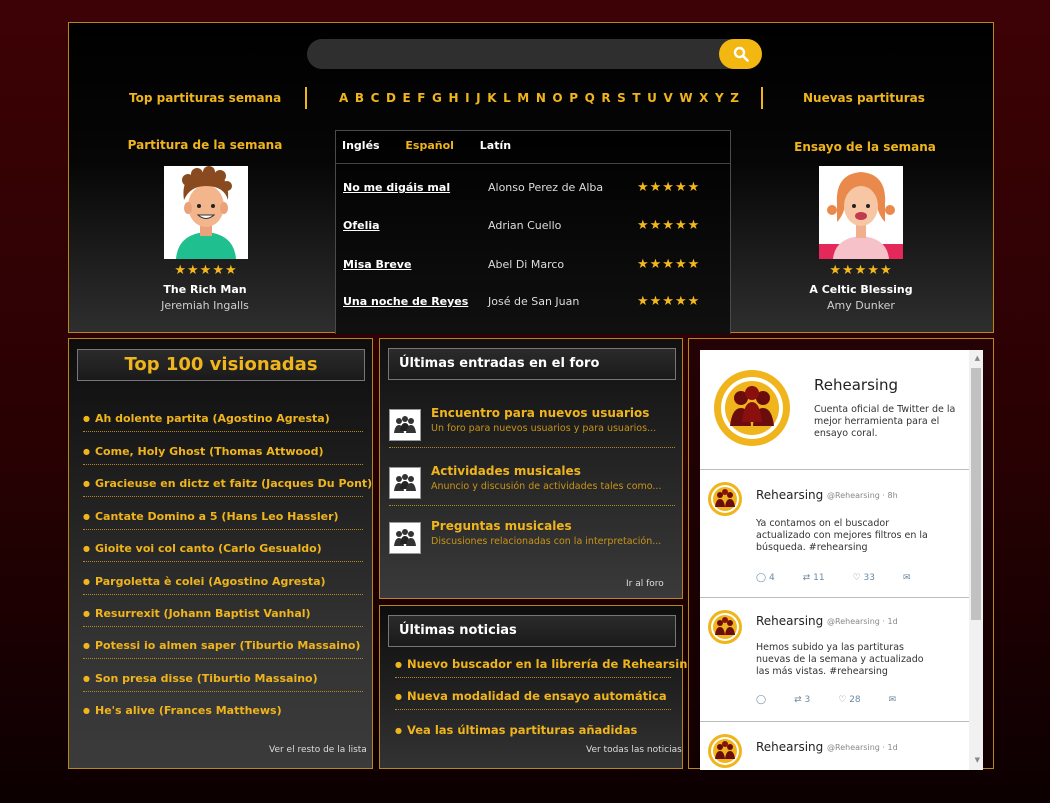 This screenshot has width=1050, height=803. Describe the element at coordinates (634, 750) in the screenshot. I see `news-more-link: Ver todas las noticias` at that location.